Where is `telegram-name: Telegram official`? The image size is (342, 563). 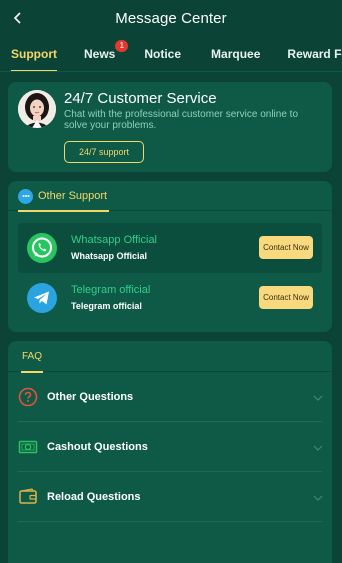
telegram-name: Telegram official is located at coordinates (111, 290).